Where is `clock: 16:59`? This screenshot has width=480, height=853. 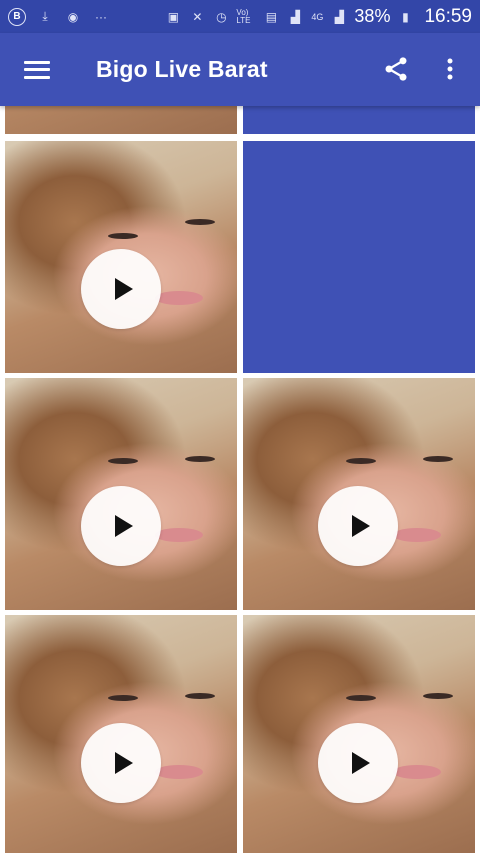
clock: 16:59 is located at coordinates (448, 16).